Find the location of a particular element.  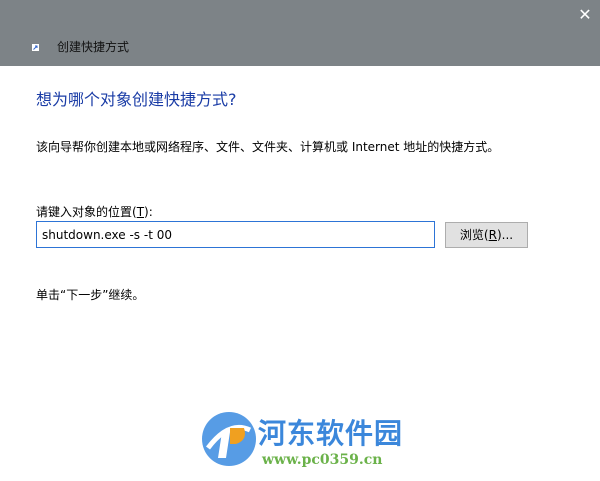

window-title: 创建快捷方式 is located at coordinates (93, 46).